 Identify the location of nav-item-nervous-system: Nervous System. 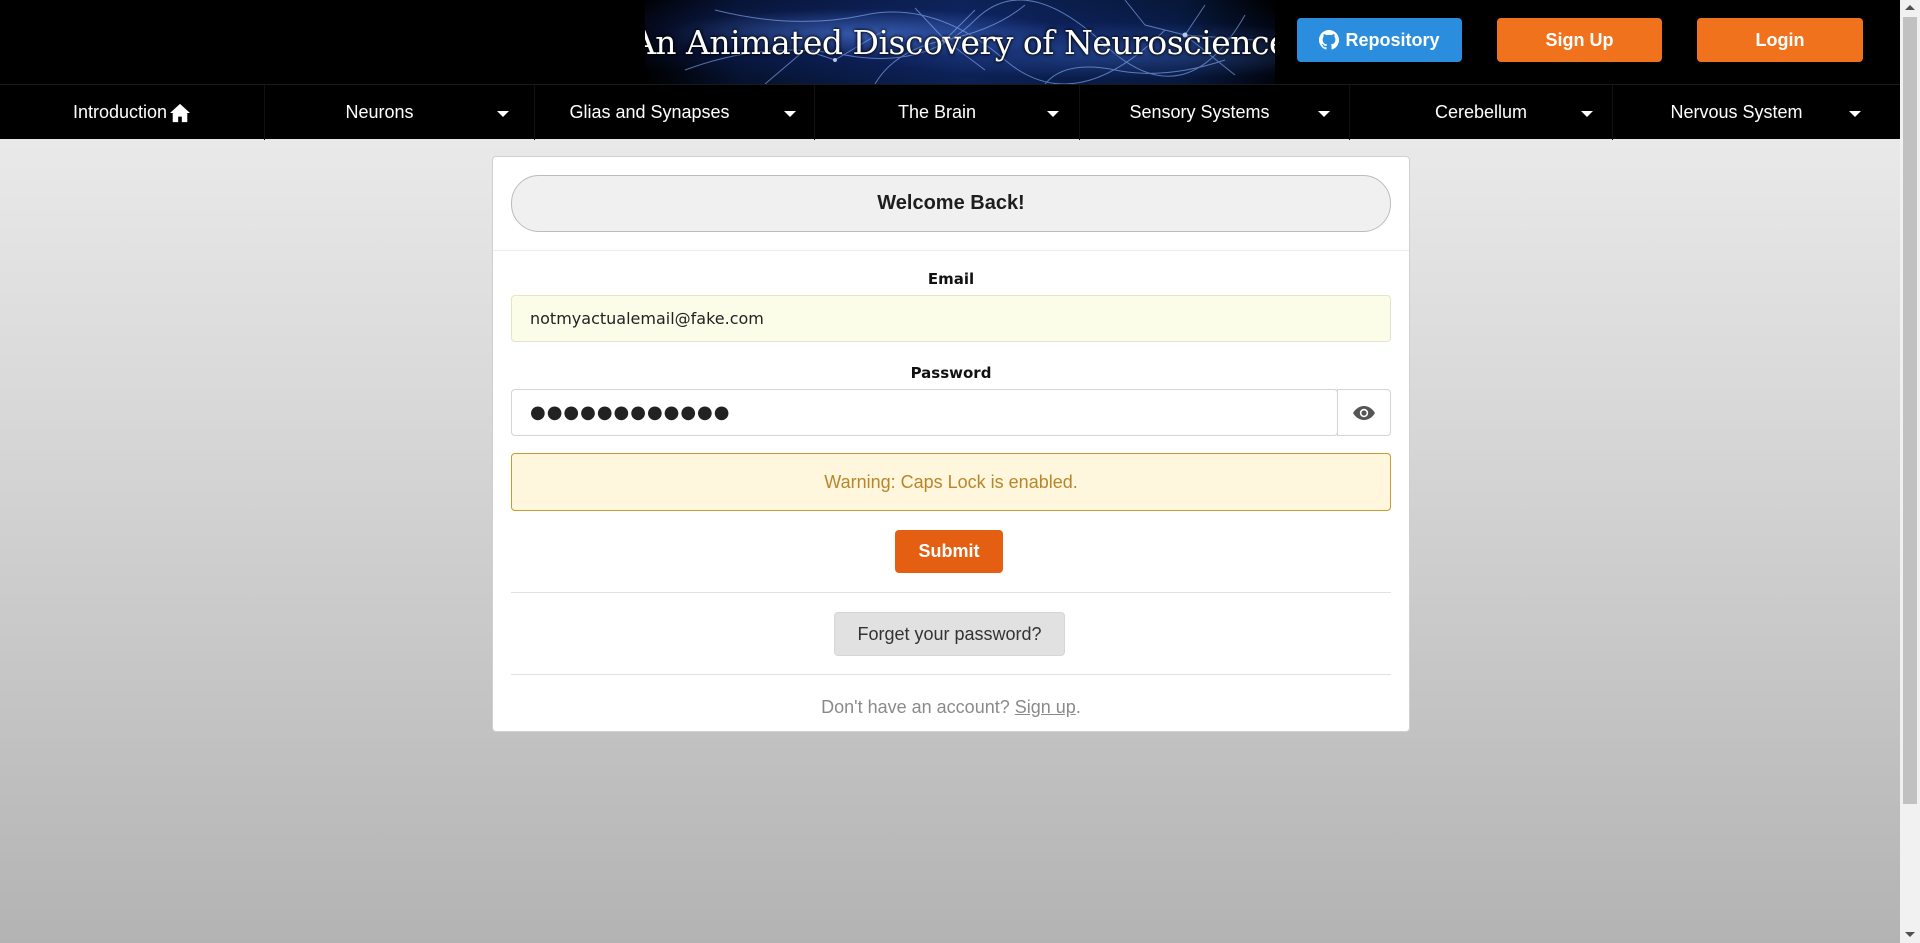
(1756, 112).